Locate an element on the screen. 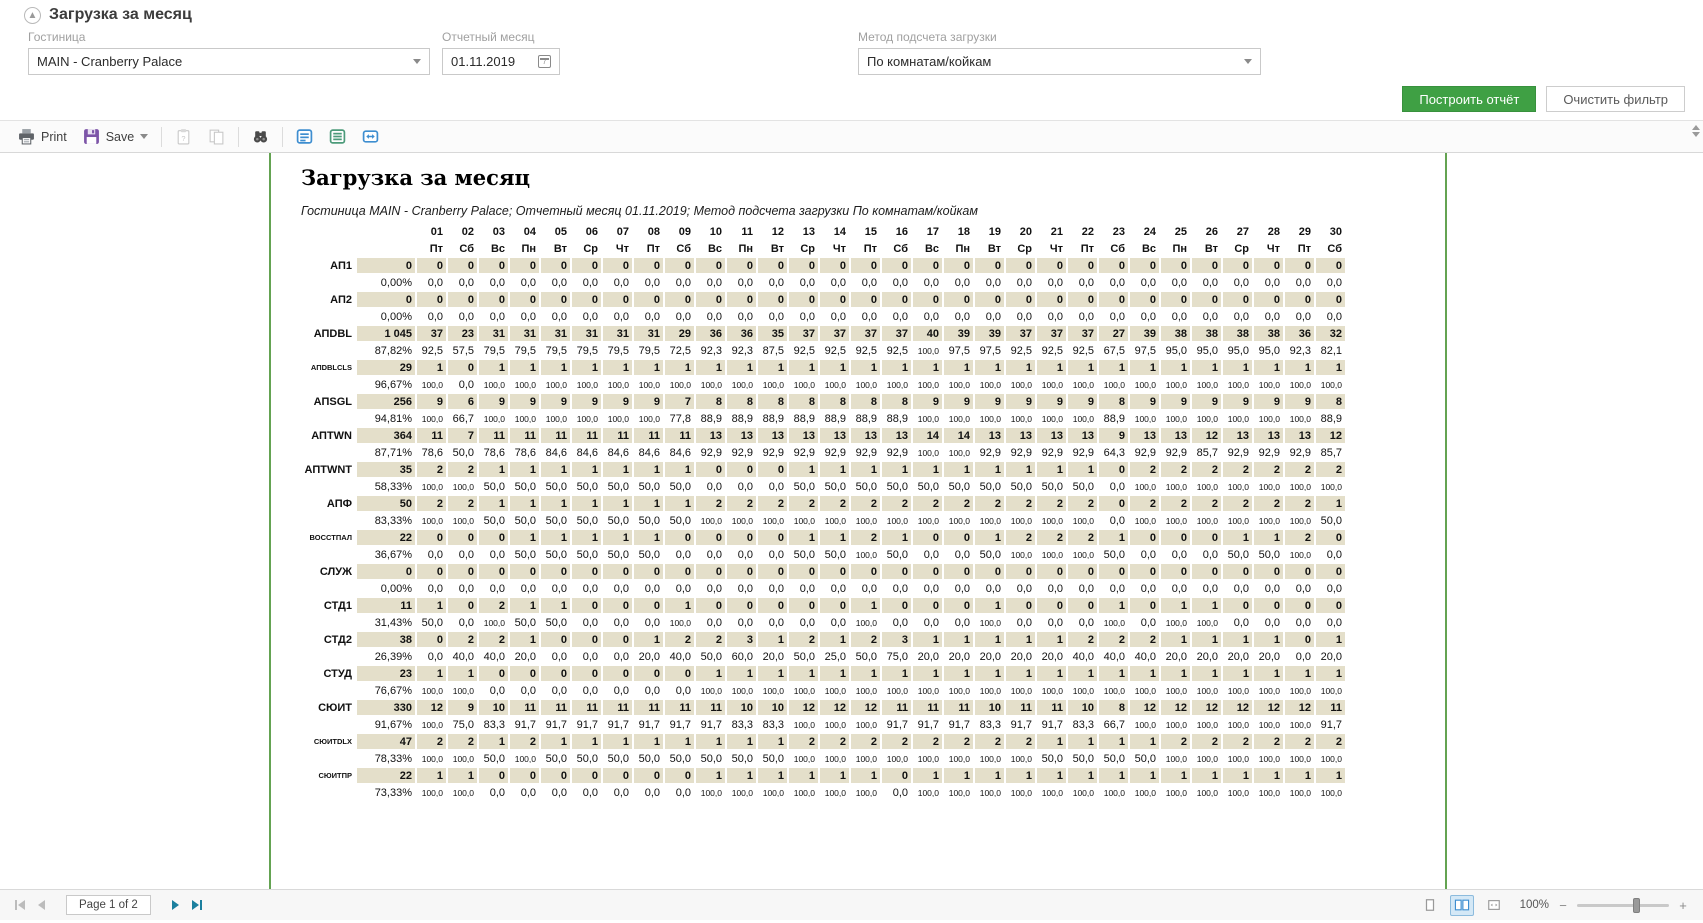 Image resolution: width=1703 pixels, height=923 pixels. day-percent-cell: 88,9 is located at coordinates (835, 418).